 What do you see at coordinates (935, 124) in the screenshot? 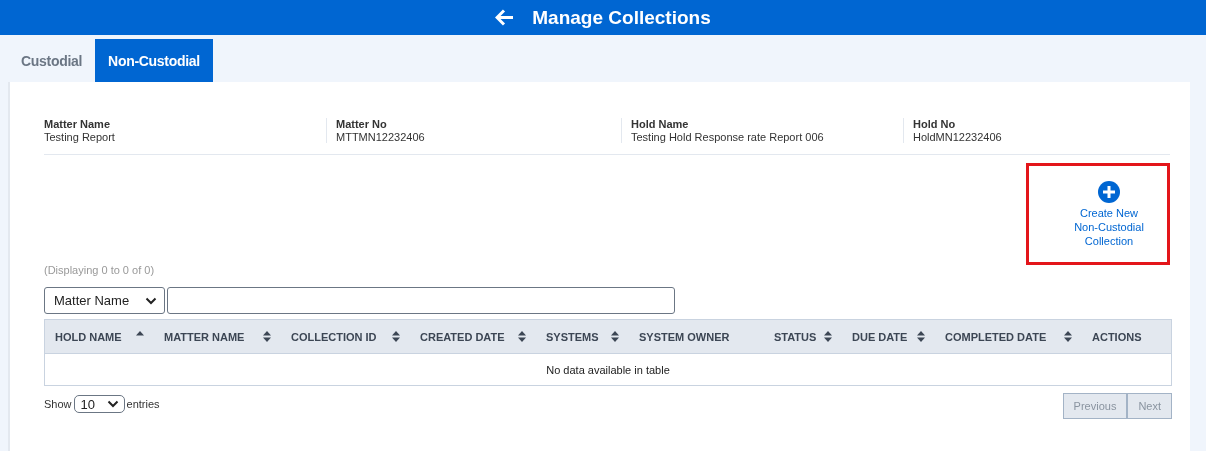
I see `info-label: Hold No` at bounding box center [935, 124].